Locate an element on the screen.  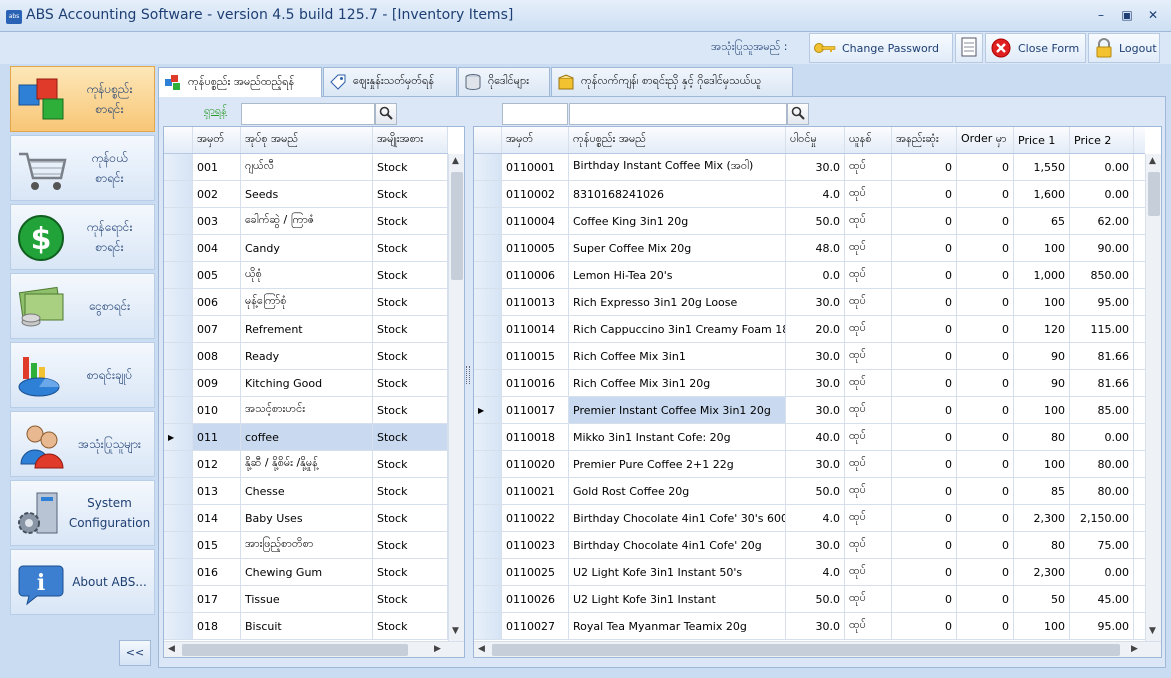
panel-splitter is located at coordinates (468, 375).